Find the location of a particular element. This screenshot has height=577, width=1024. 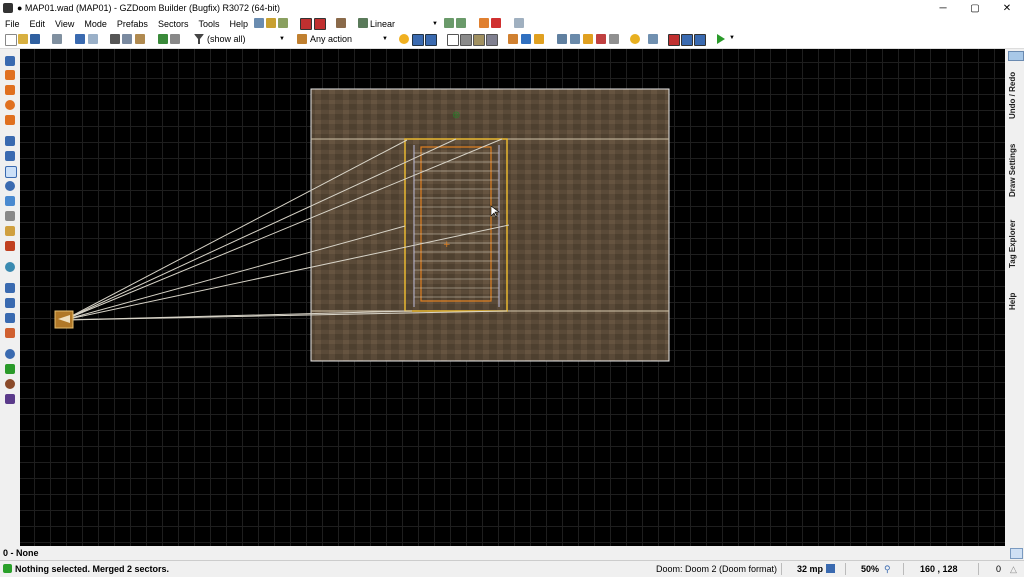

draw-curve-icon is located at coordinates (10, 75).